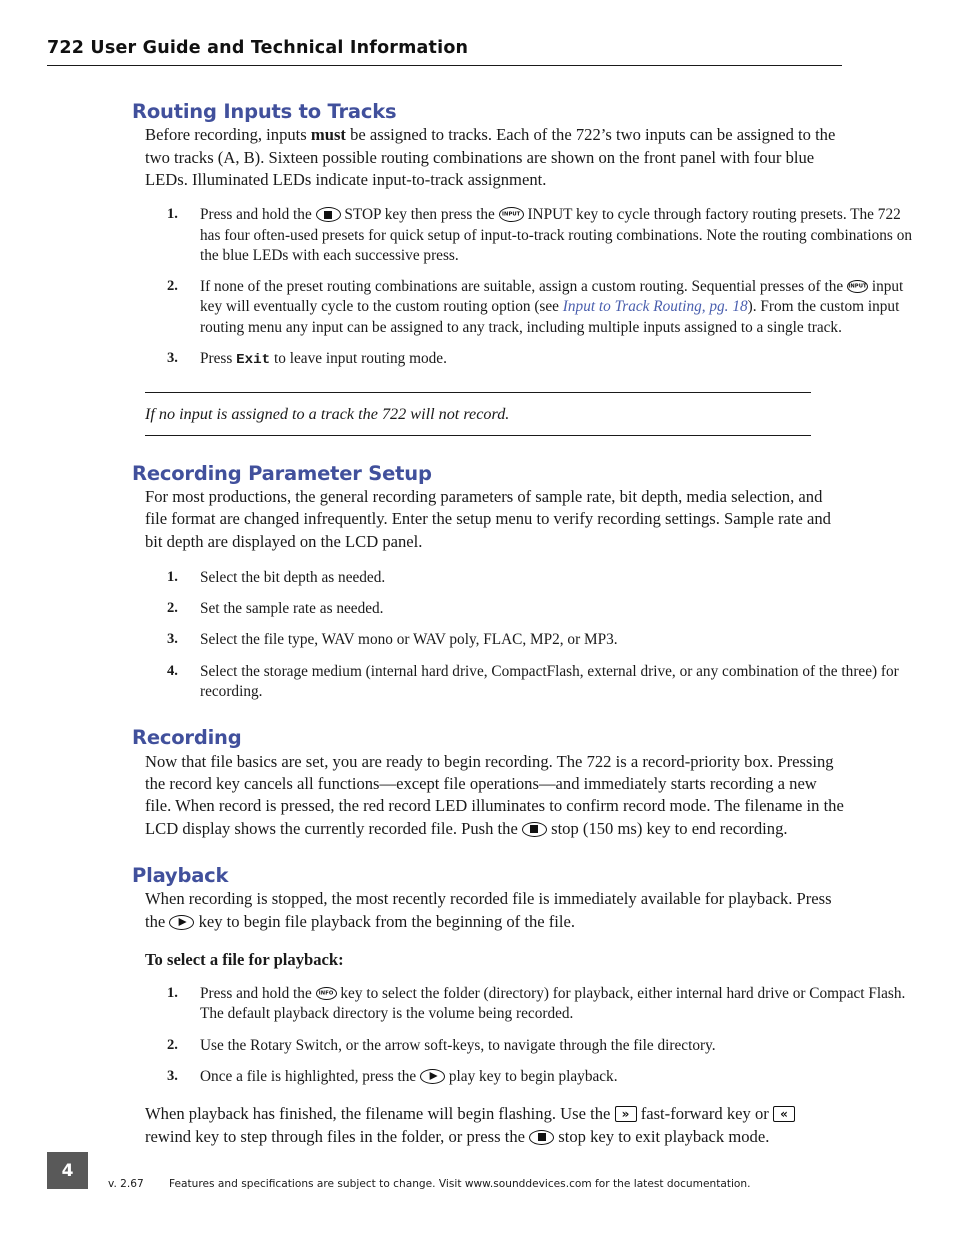 The height and width of the screenshot is (1235, 954). What do you see at coordinates (704, 1114) in the screenshot?
I see `playback-closing-b: fast-forward key or` at bounding box center [704, 1114].